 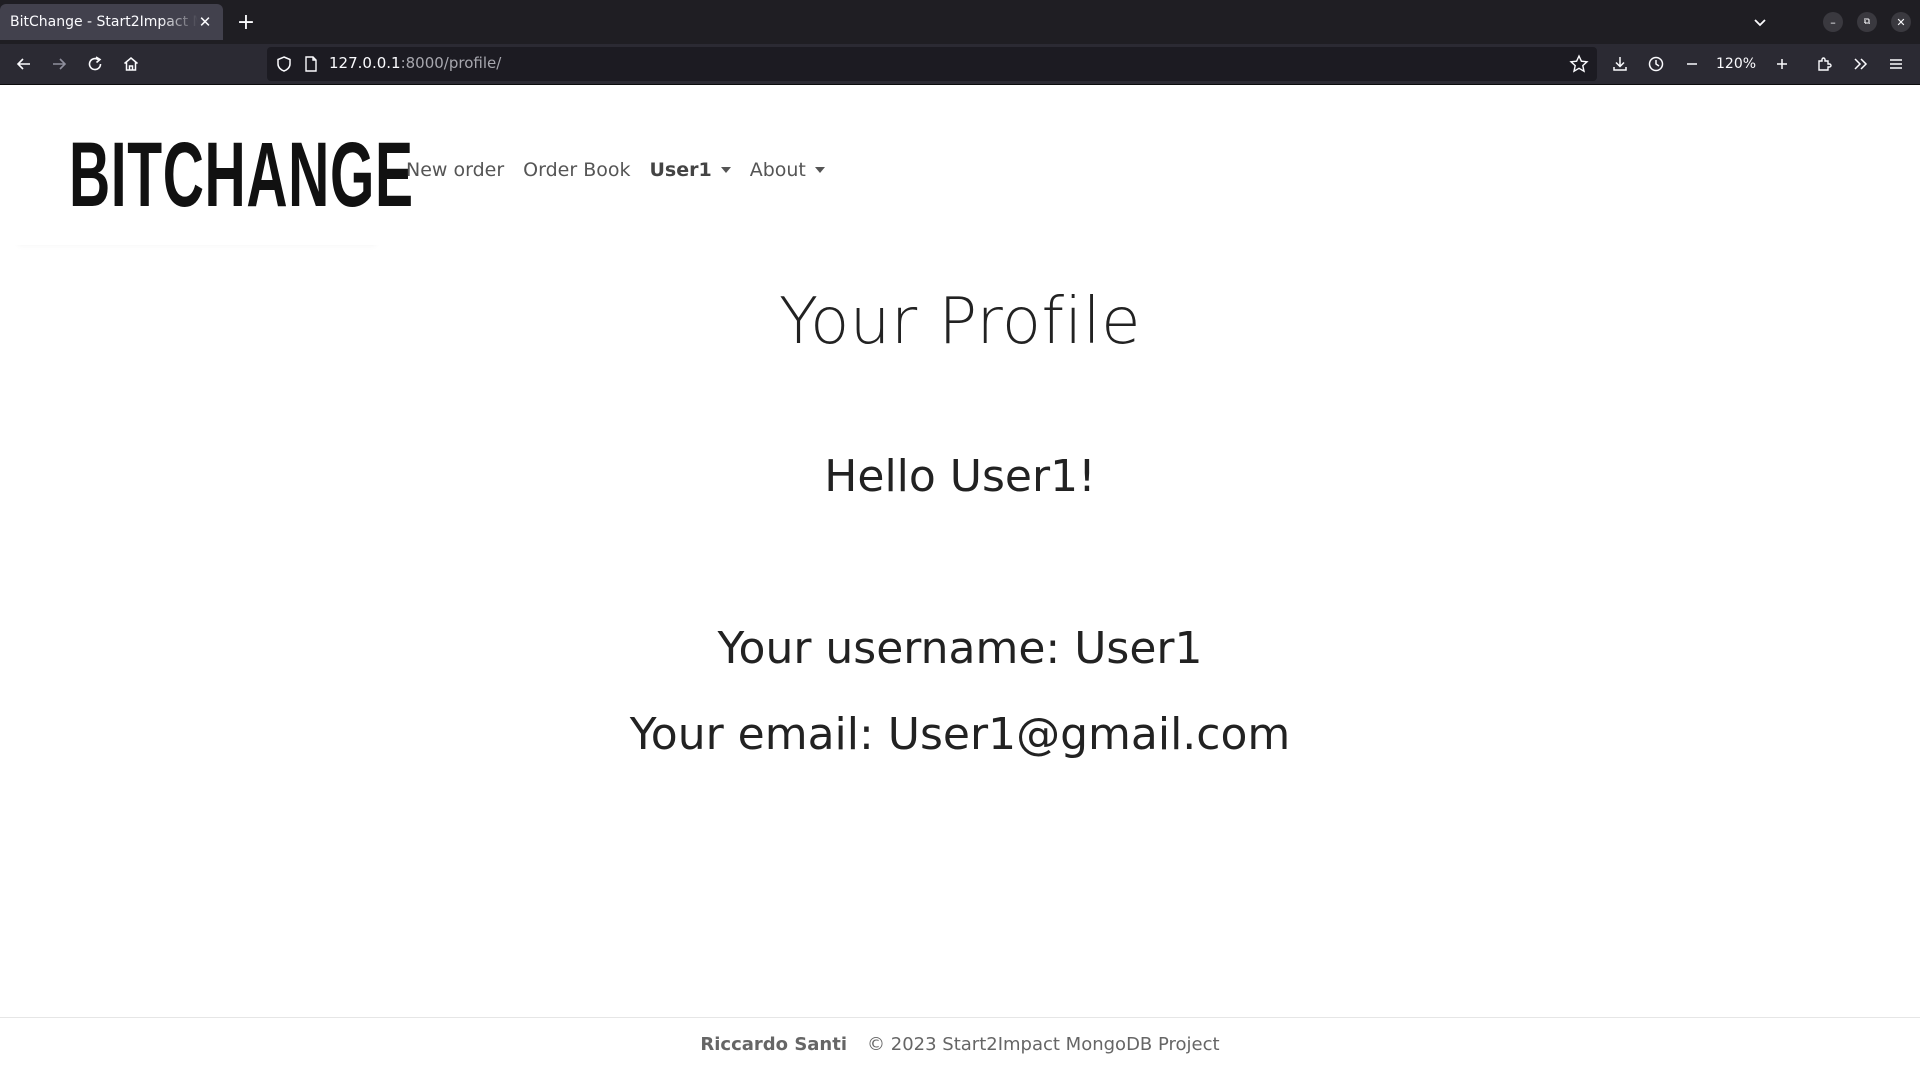 I want to click on username-text: Your username: User1, so click(x=960, y=648).